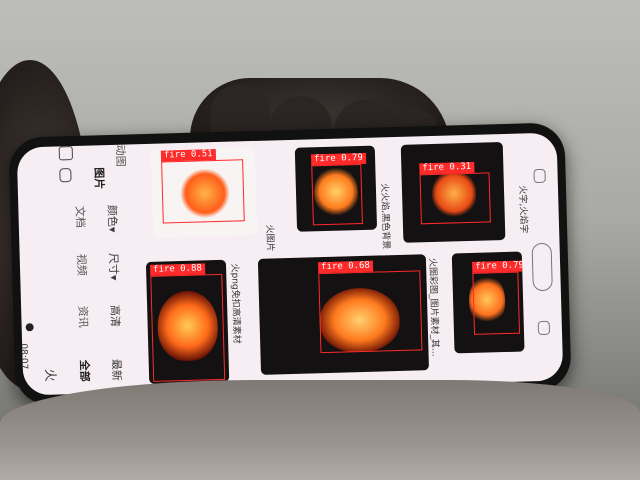  Describe the element at coordinates (99, 178) in the screenshot. I see `tab-images: 图片` at that location.